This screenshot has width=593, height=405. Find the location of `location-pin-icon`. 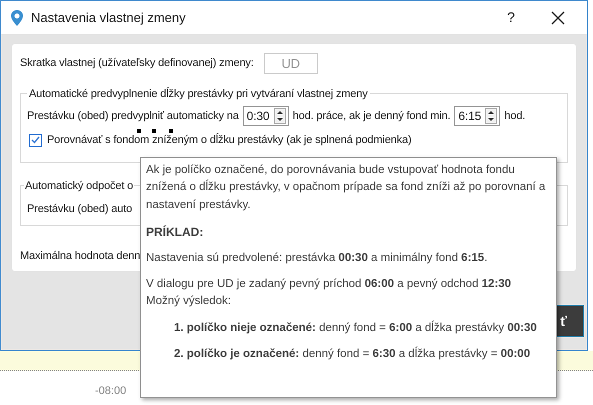

location-pin-icon is located at coordinates (17, 18).